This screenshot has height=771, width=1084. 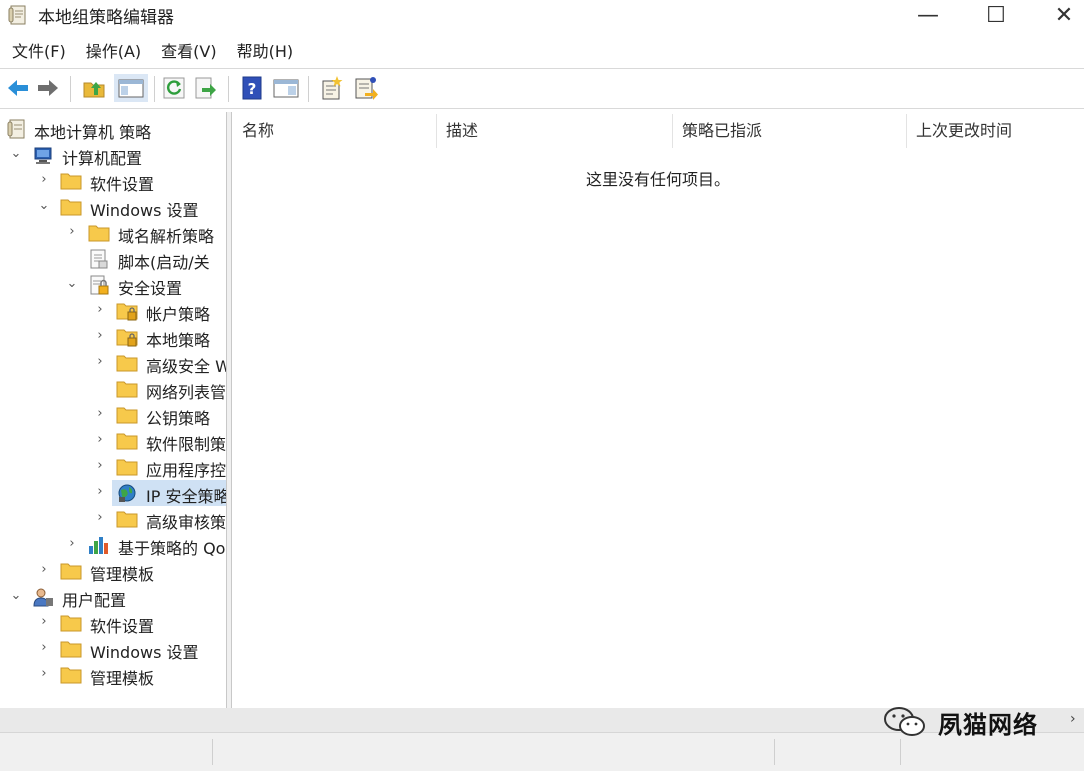 I want to click on group-policy-app-icon, so click(x=17, y=15).